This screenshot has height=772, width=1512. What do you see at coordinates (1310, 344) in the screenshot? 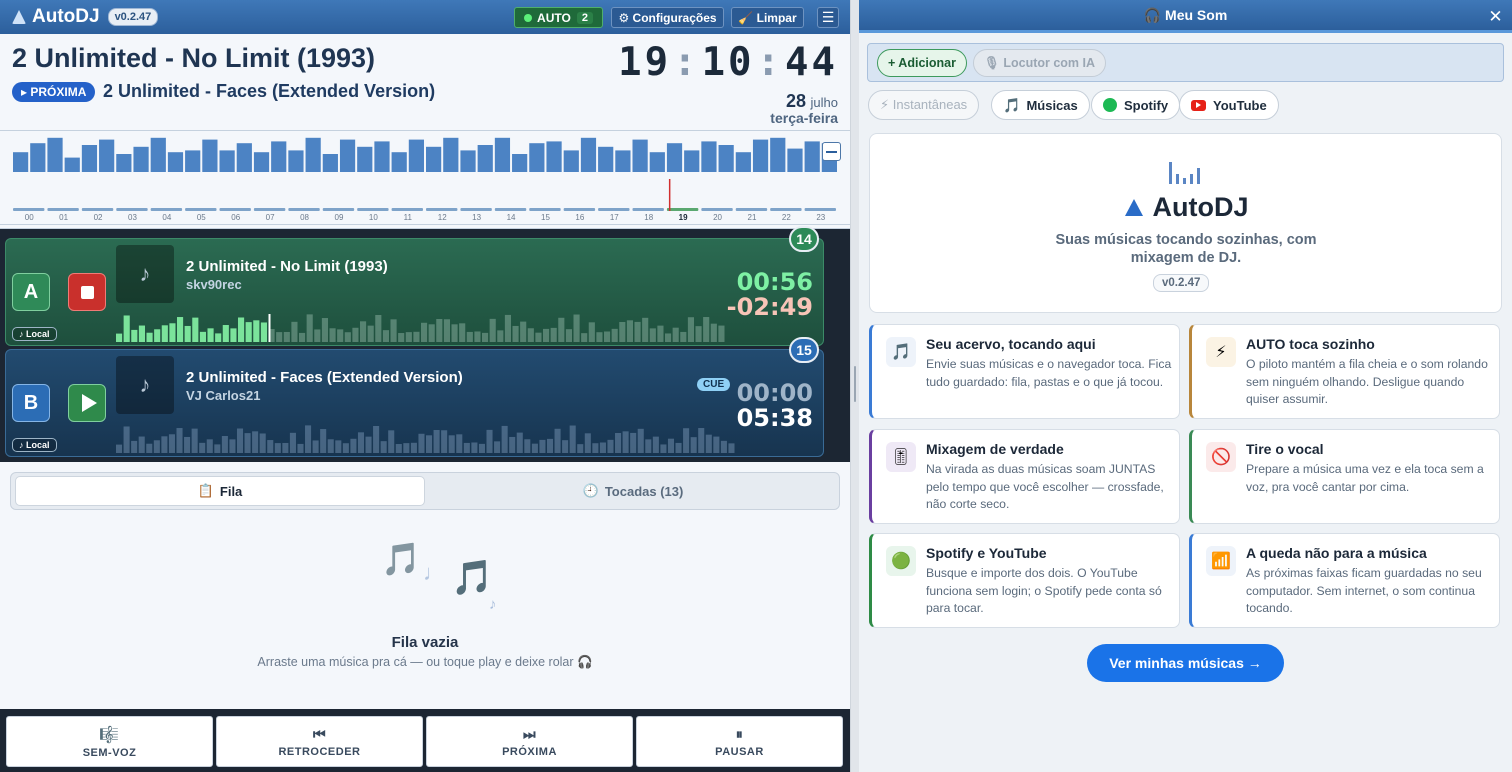
I see `feature-title: AUTO toca sozinho` at bounding box center [1310, 344].